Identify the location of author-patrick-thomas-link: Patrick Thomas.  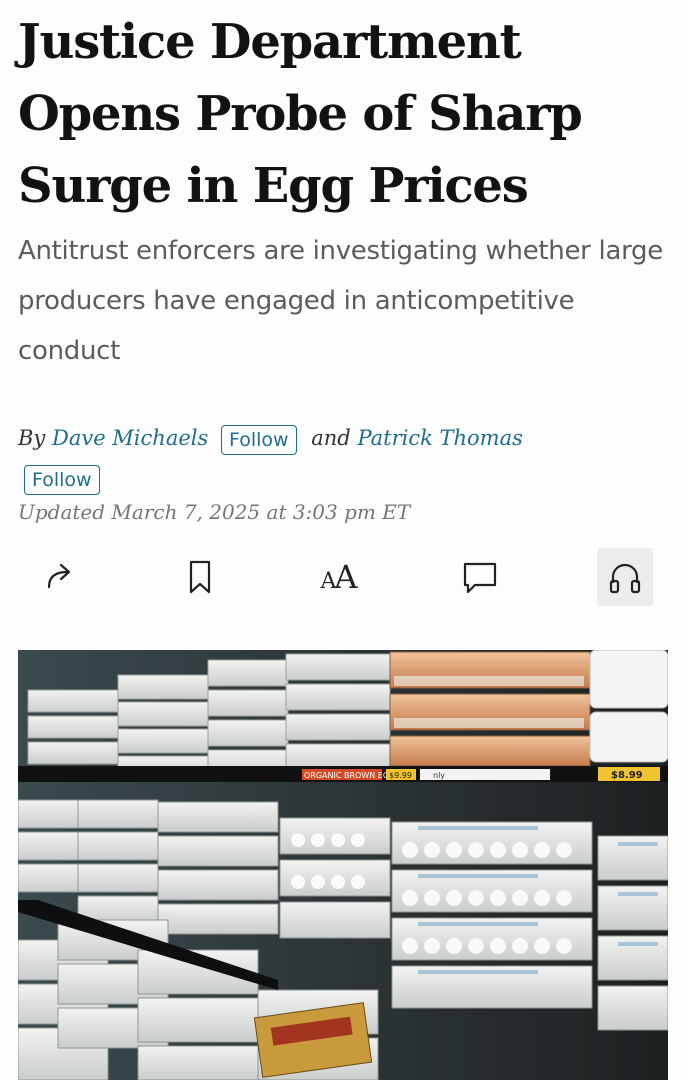
(439, 438).